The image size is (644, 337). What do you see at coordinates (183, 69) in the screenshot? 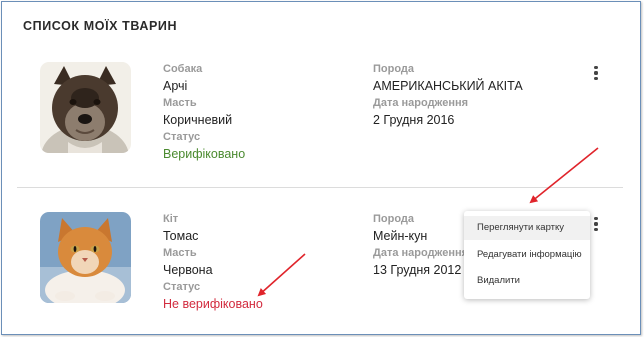
I see `species-label: Собака` at bounding box center [183, 69].